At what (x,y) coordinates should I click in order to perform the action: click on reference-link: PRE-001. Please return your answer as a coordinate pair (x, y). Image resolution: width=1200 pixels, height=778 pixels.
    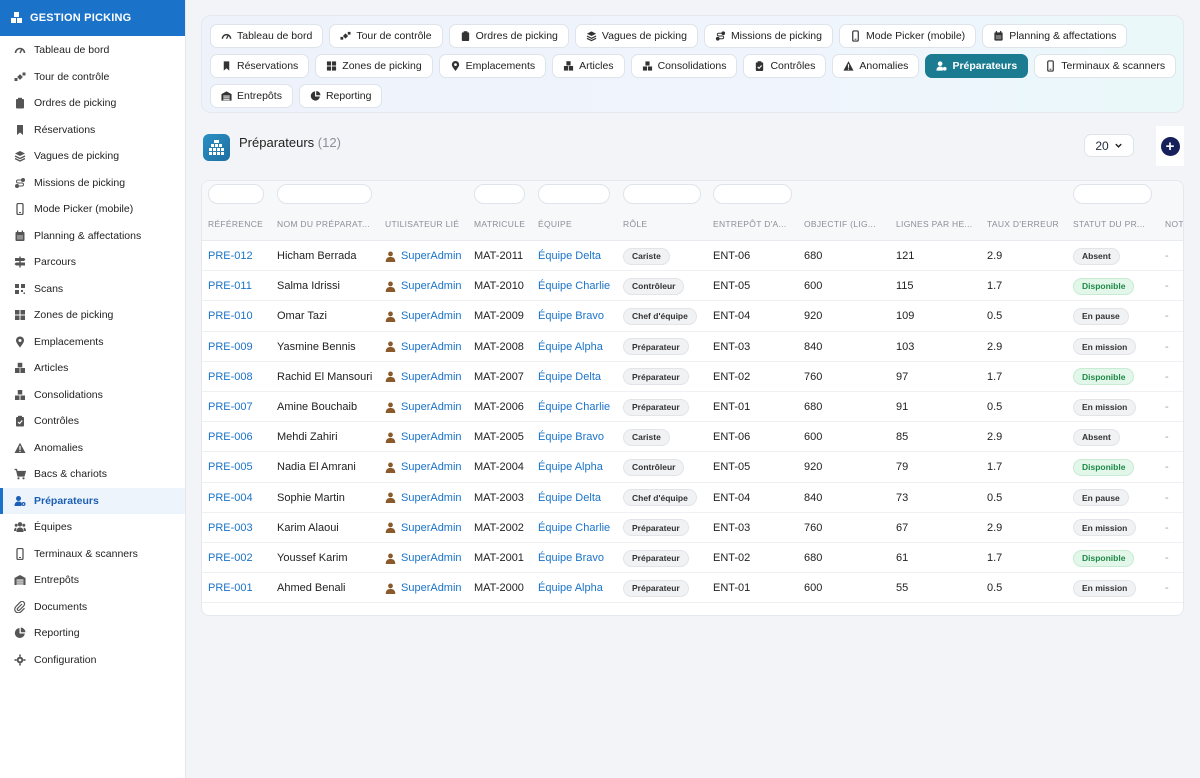
    Looking at the image, I should click on (230, 588).